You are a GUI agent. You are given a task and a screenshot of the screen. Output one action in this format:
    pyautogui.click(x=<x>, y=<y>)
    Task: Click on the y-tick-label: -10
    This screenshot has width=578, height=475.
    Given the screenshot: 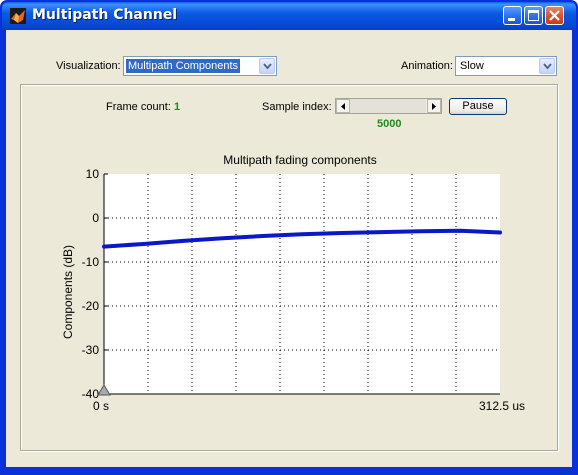 What is the action you would take?
    pyautogui.click(x=91, y=262)
    